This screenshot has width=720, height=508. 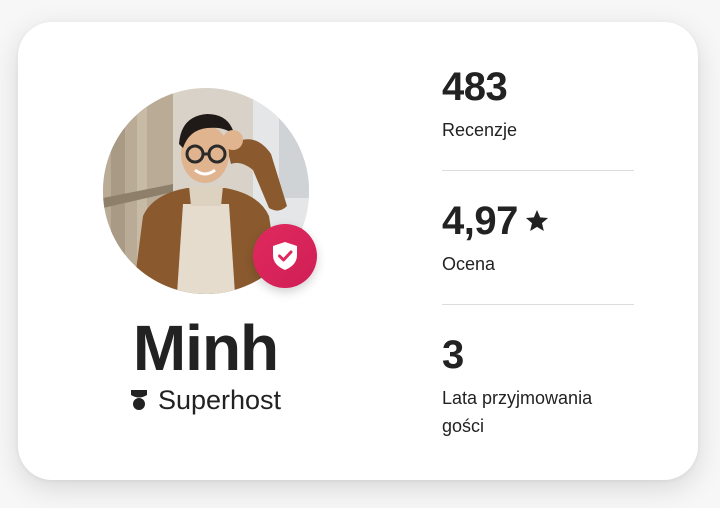 I want to click on host-name: Minh, so click(x=205, y=348).